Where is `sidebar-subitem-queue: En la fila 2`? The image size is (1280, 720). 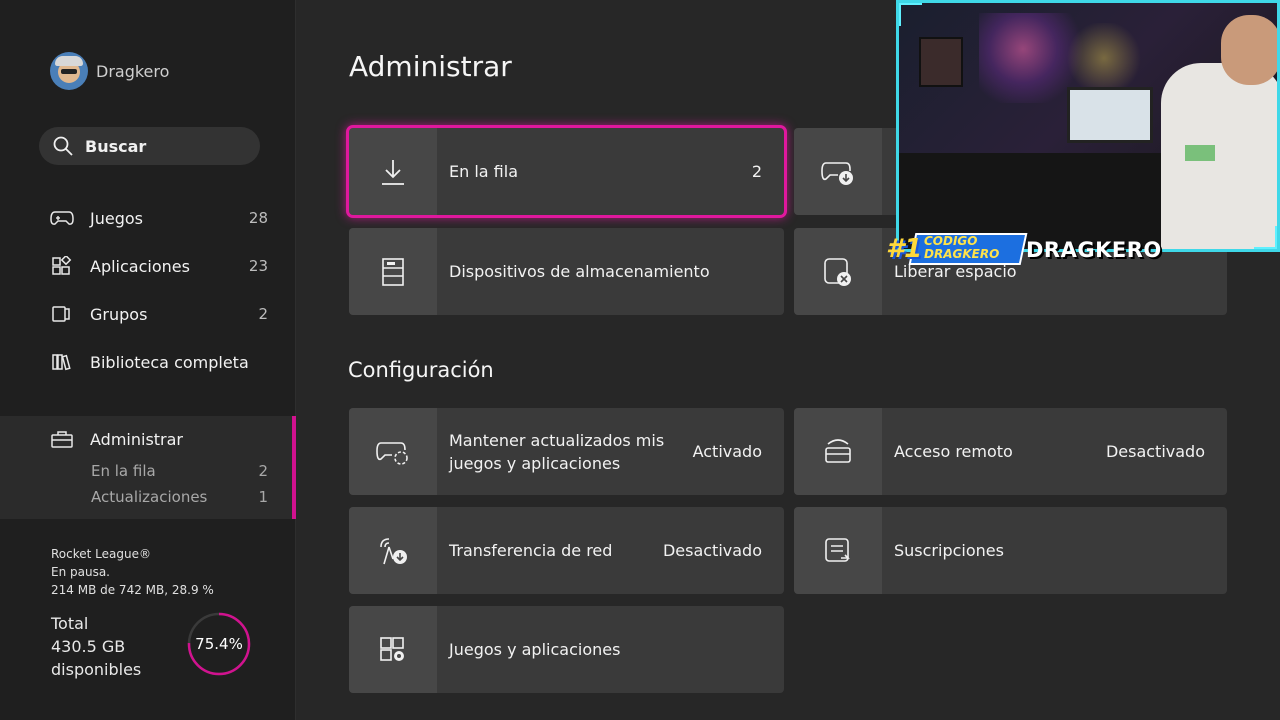 sidebar-subitem-queue: En la fila 2 is located at coordinates (179, 471).